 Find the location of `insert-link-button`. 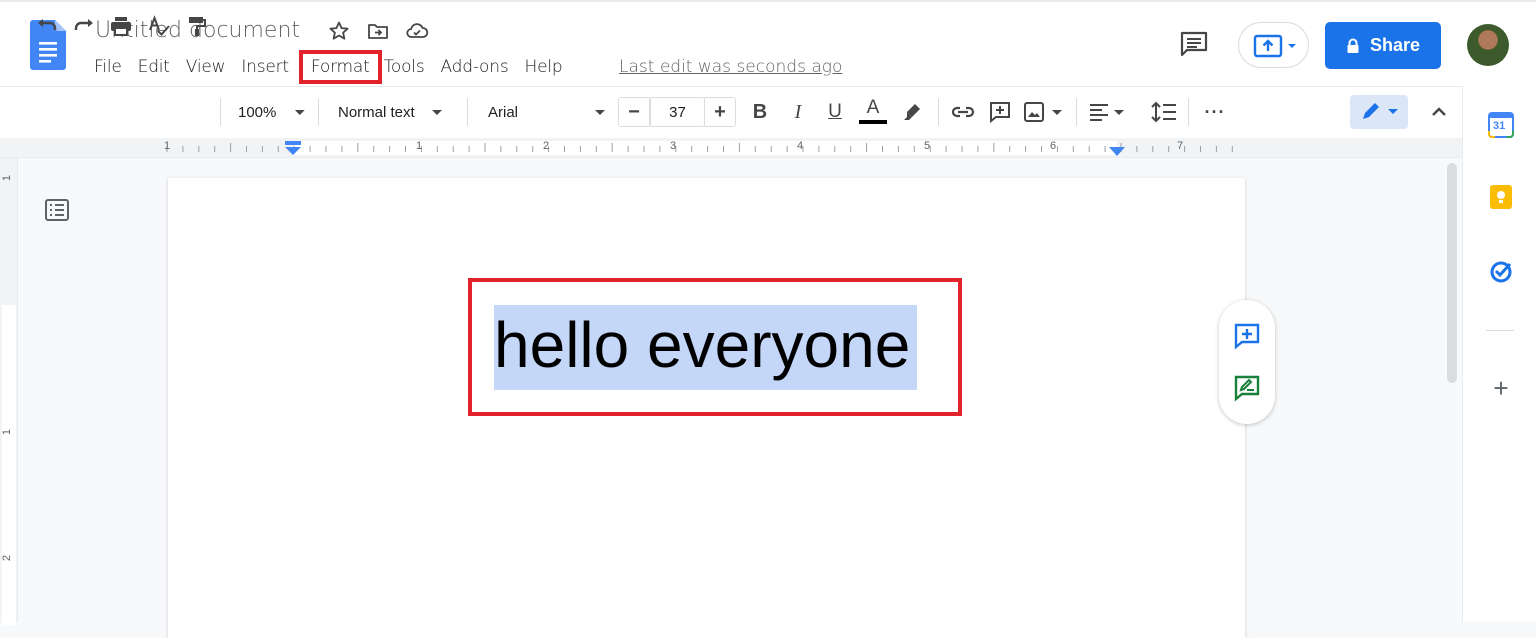

insert-link-button is located at coordinates (963, 112).